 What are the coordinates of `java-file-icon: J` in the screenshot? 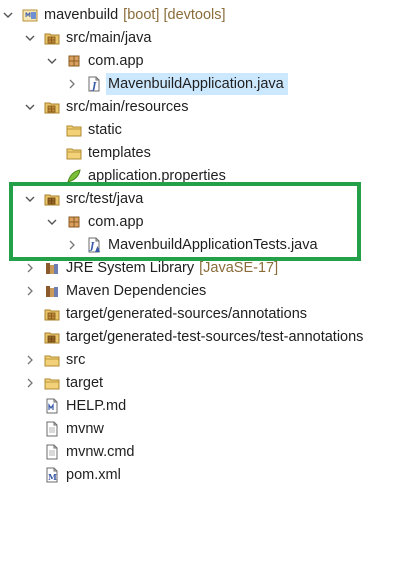 It's located at (94, 84).